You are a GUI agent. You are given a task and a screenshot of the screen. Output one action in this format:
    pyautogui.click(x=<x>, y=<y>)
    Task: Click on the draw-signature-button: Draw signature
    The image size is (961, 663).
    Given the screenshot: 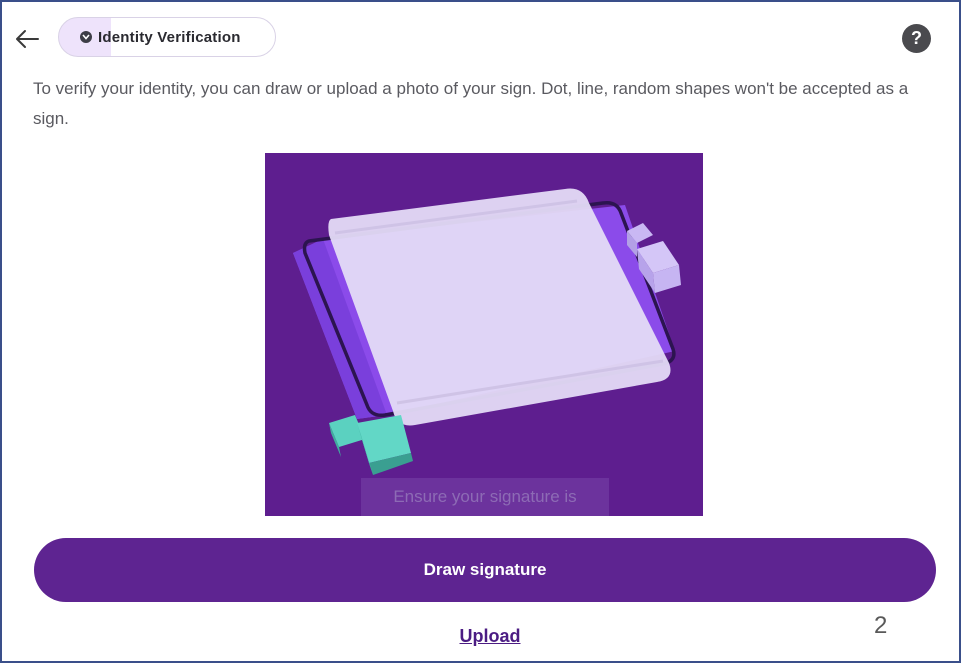 What is the action you would take?
    pyautogui.click(x=485, y=570)
    